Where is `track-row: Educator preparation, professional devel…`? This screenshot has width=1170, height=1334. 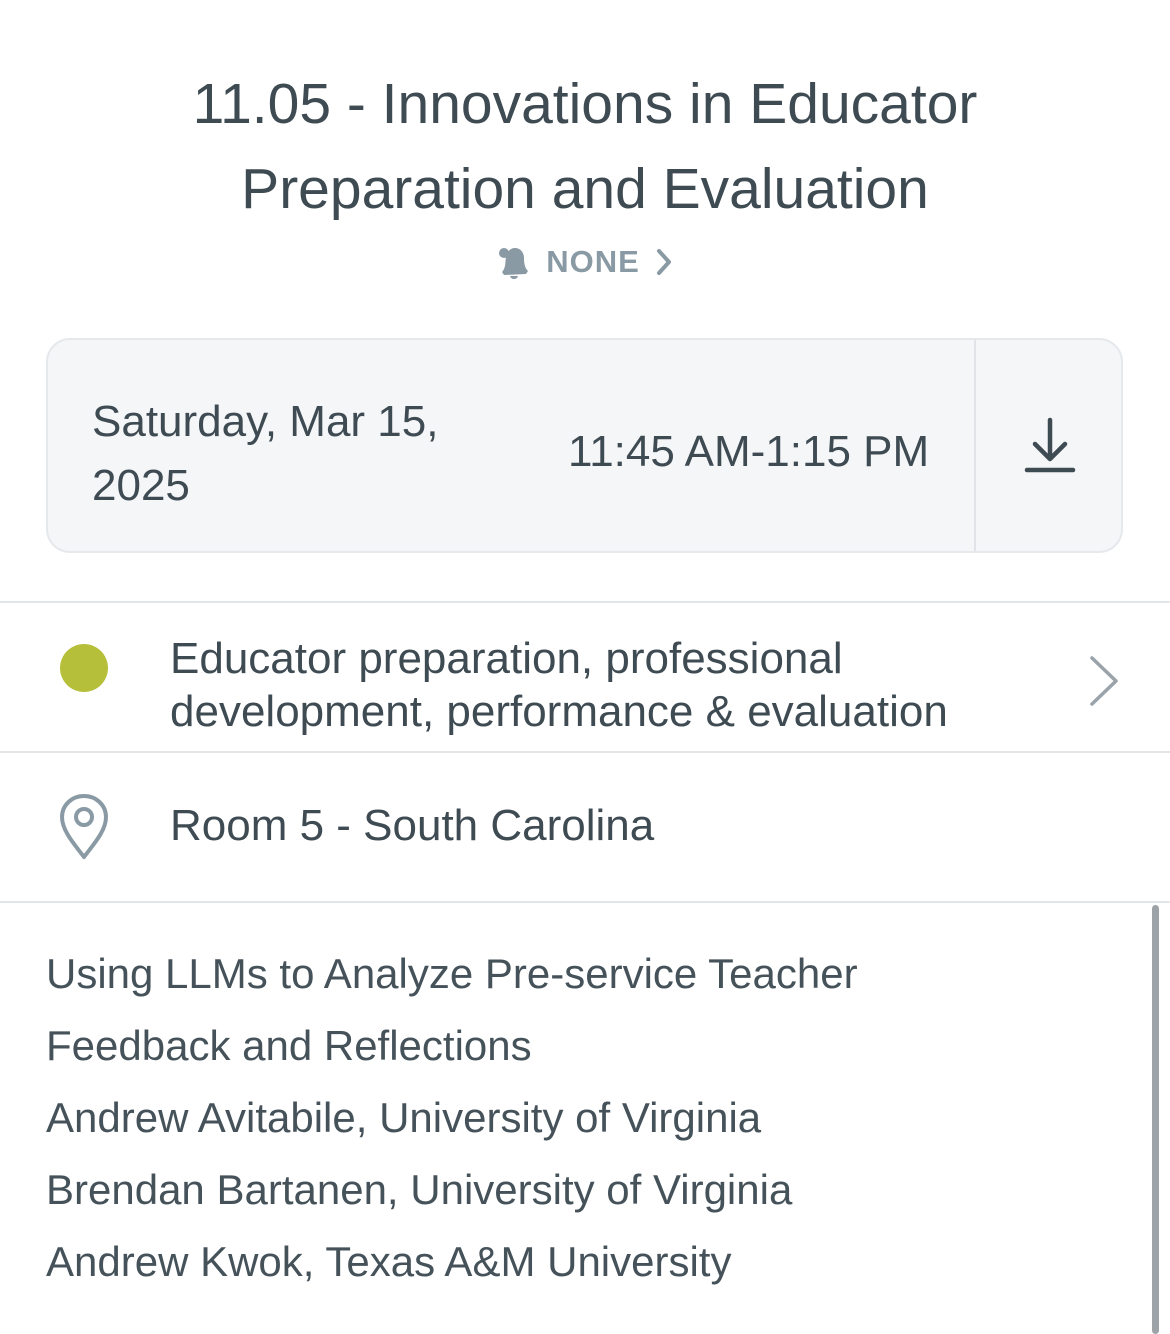 track-row: Educator preparation, professional devel… is located at coordinates (585, 677).